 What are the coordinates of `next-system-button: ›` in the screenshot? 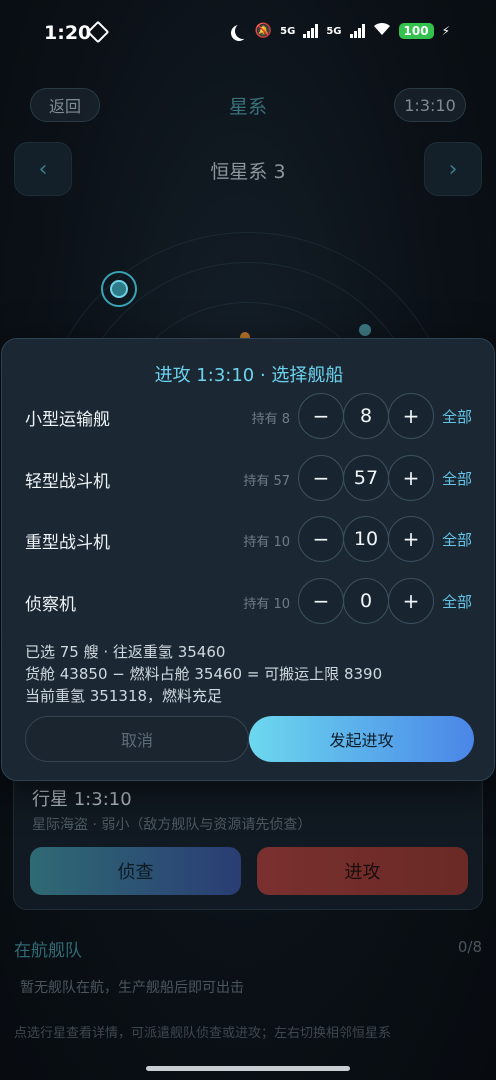 It's located at (453, 169).